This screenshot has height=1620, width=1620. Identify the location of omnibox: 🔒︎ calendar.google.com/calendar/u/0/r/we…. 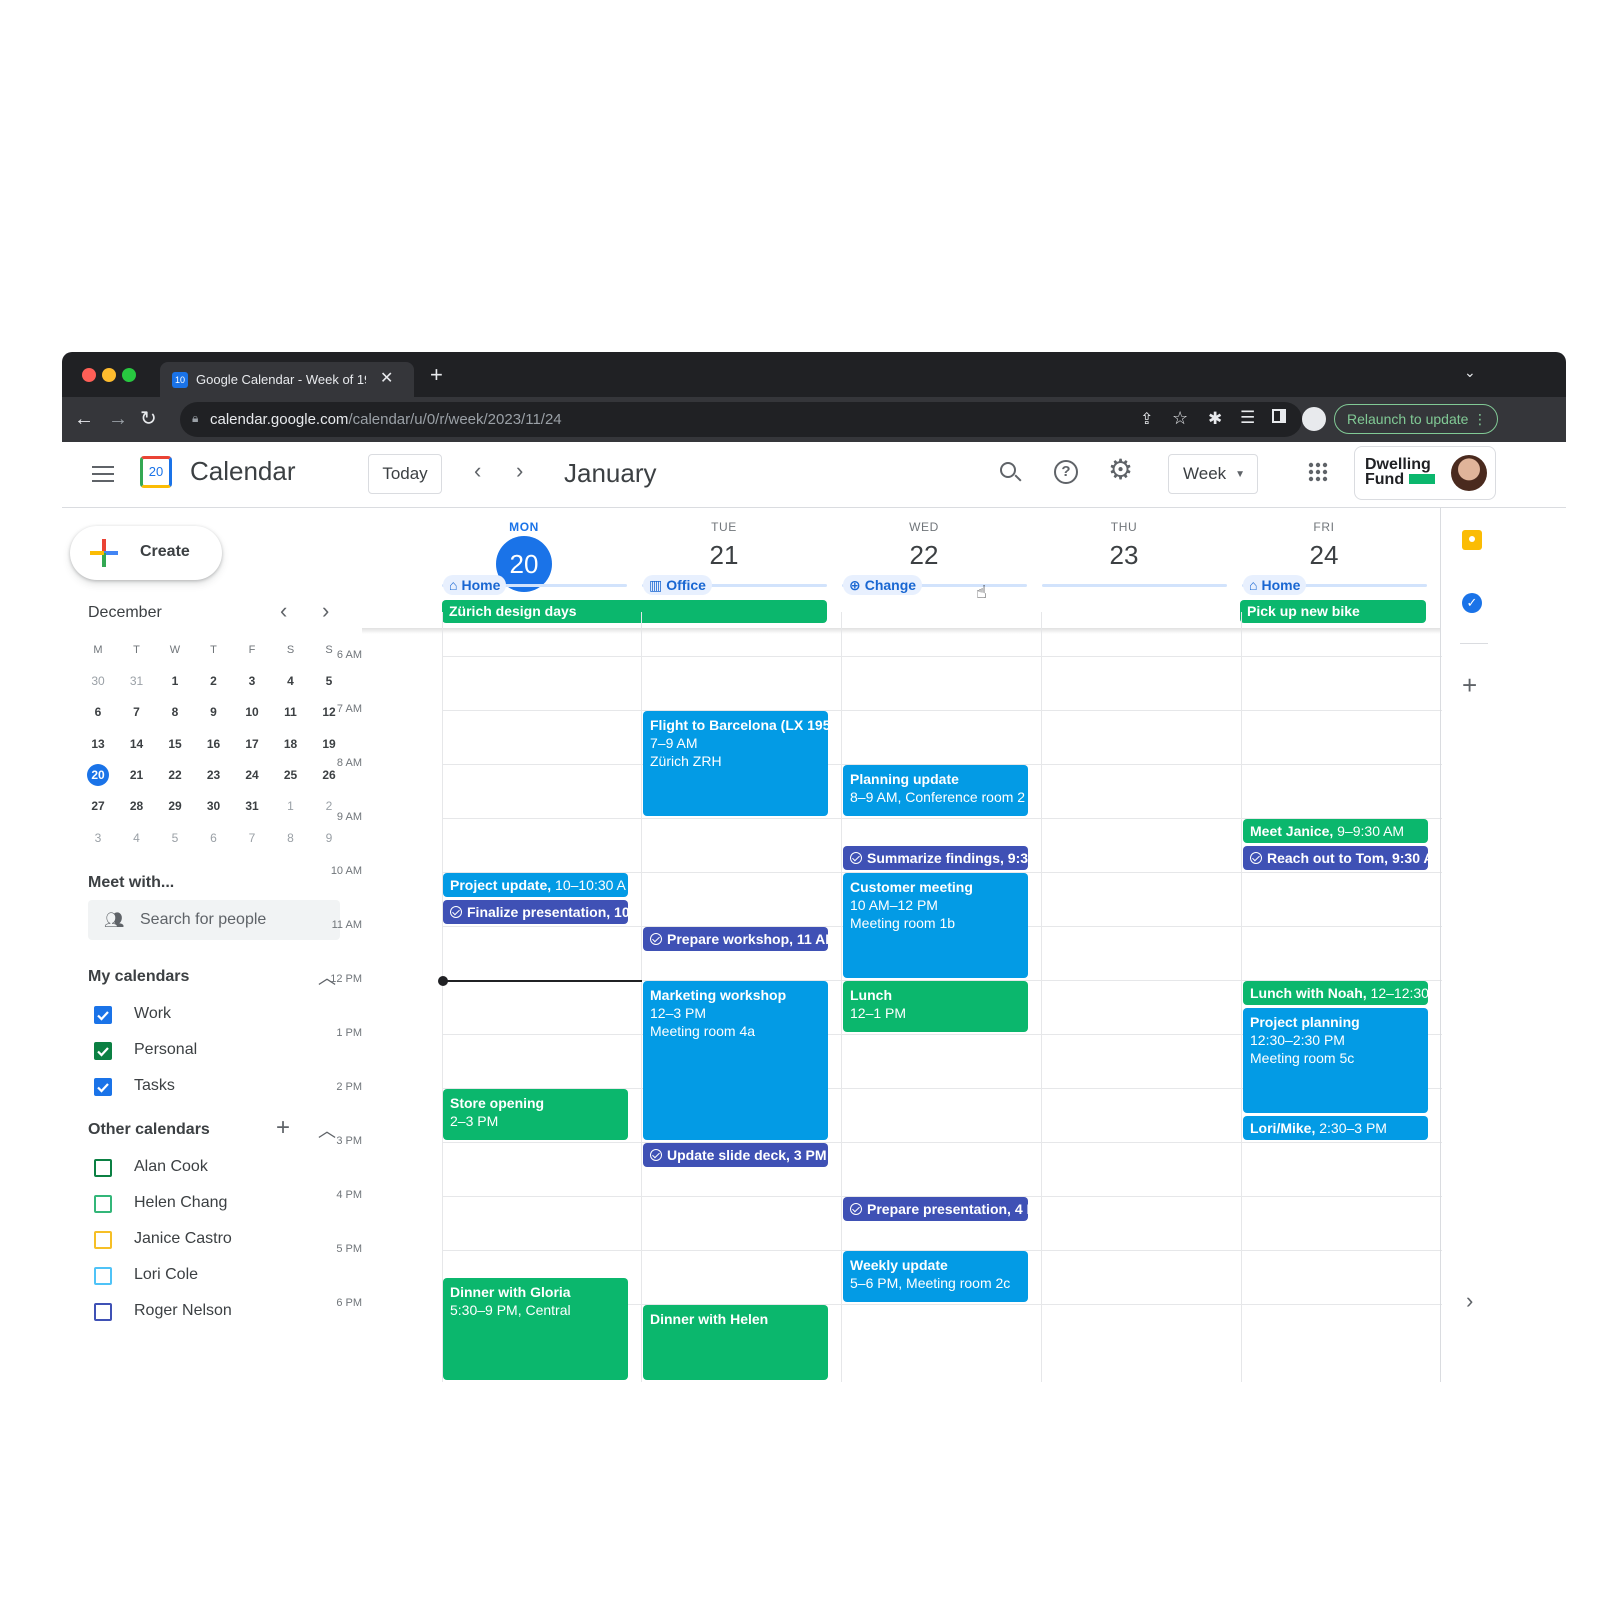
(741, 419).